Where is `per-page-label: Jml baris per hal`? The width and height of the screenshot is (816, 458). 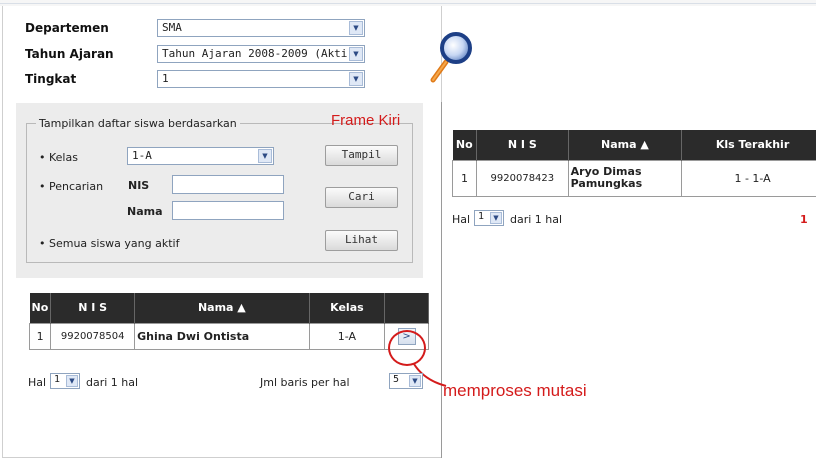 per-page-label: Jml baris per hal is located at coordinates (305, 382).